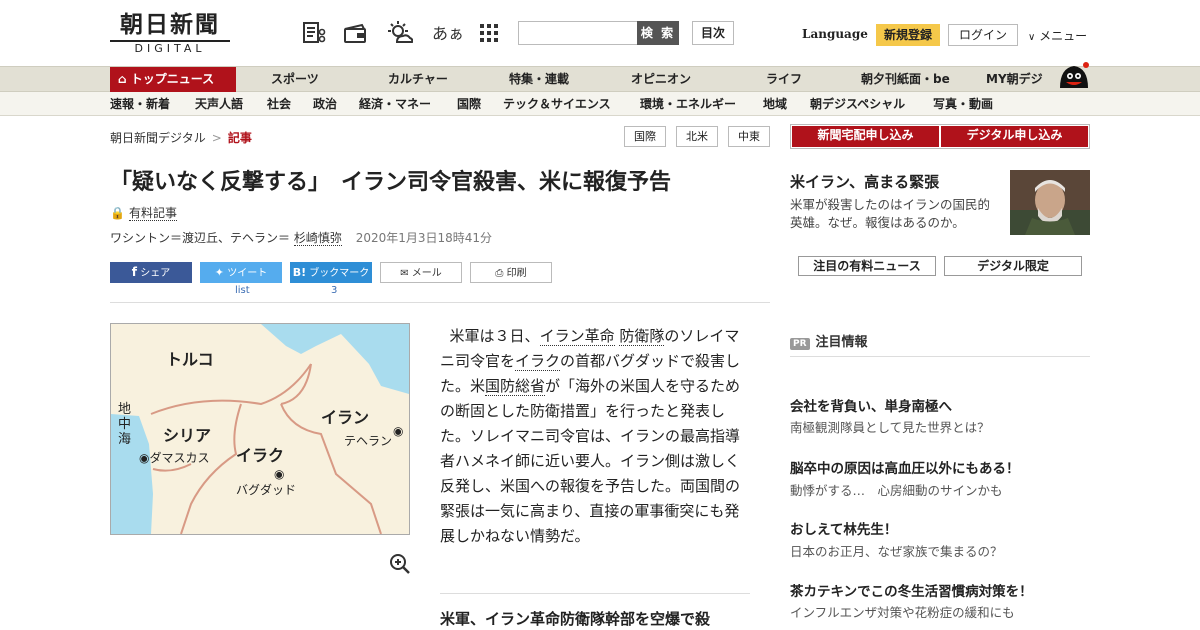 The width and height of the screenshot is (1200, 630). What do you see at coordinates (557, 104) in the screenshot?
I see `nav-tech-science: テック＆サイエンス` at bounding box center [557, 104].